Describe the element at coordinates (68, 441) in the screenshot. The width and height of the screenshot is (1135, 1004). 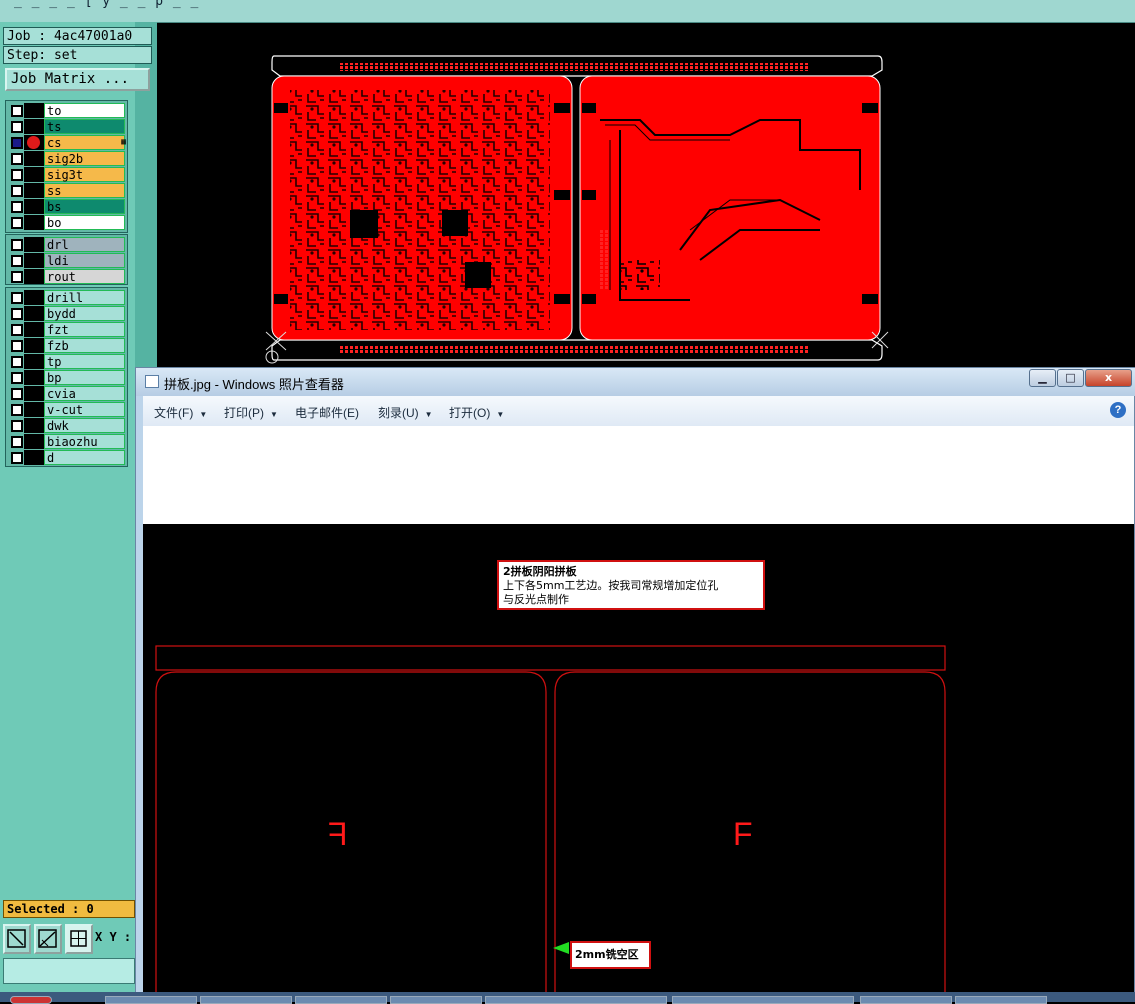
I see `layer-row-biaozhu: biaozhu` at that location.